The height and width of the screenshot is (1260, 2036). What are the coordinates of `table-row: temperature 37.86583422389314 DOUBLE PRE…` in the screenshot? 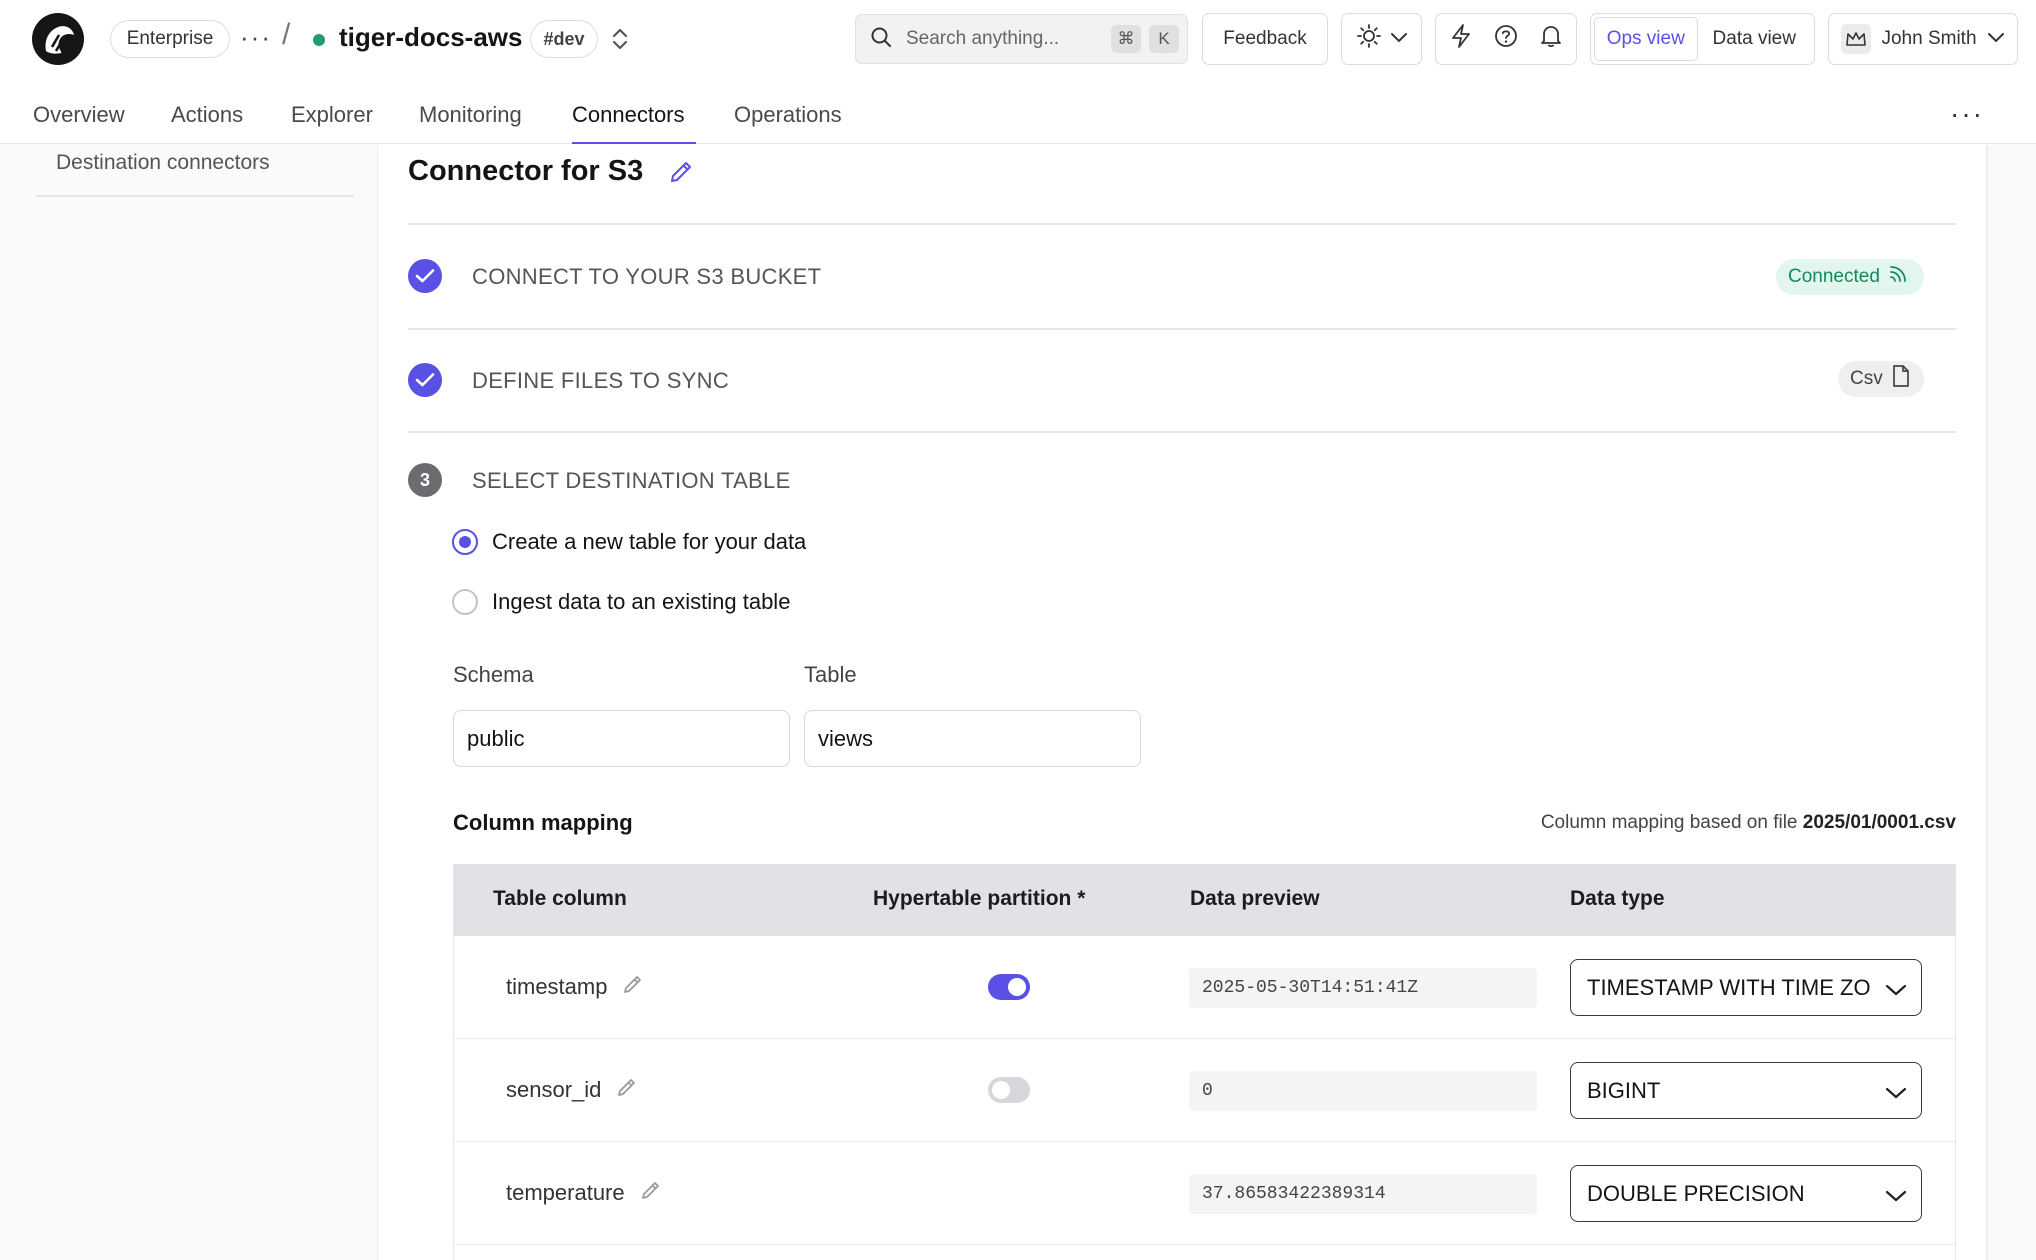 It's located at (1204, 1193).